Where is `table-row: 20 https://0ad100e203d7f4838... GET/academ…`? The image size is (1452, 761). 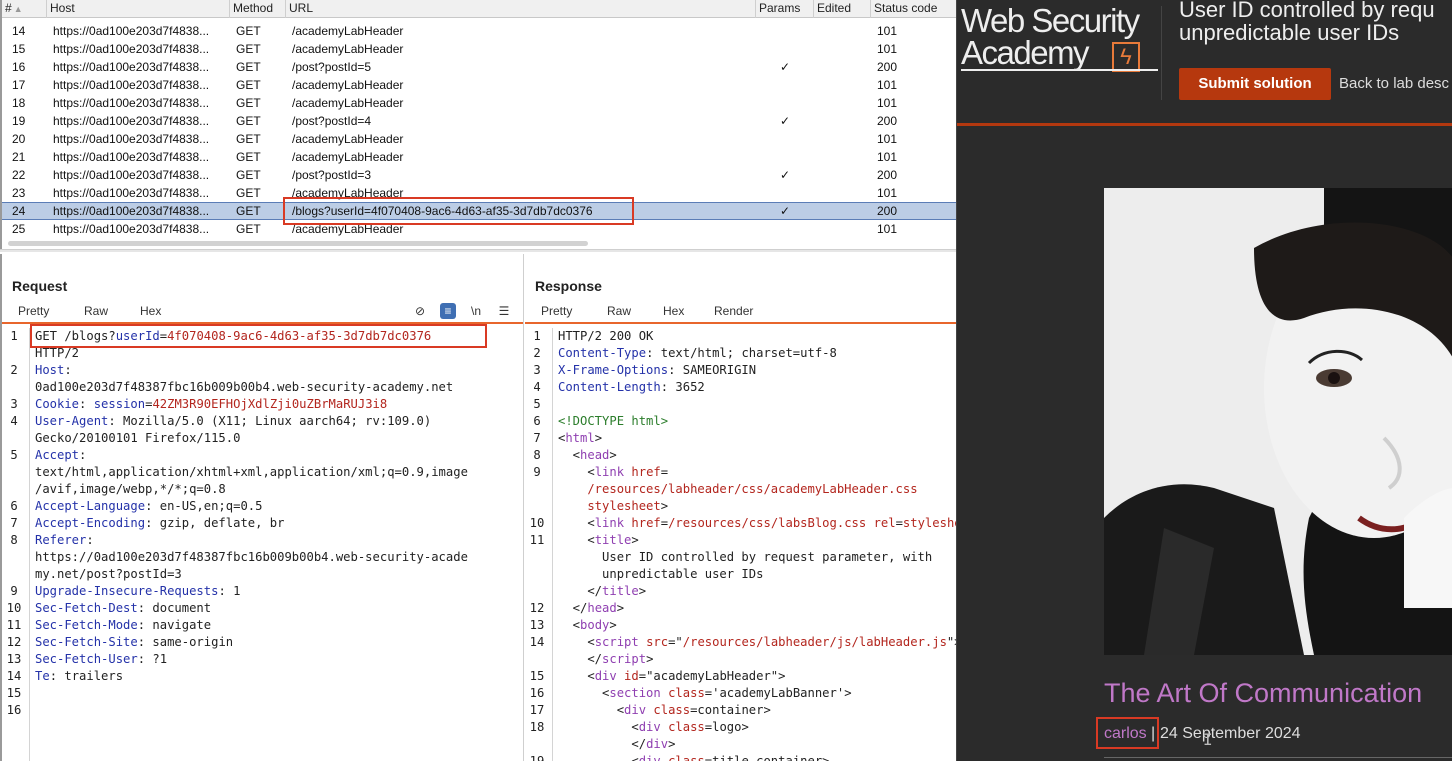
table-row: 20 https://0ad100e203d7f4838... GET/academ… is located at coordinates (479, 139).